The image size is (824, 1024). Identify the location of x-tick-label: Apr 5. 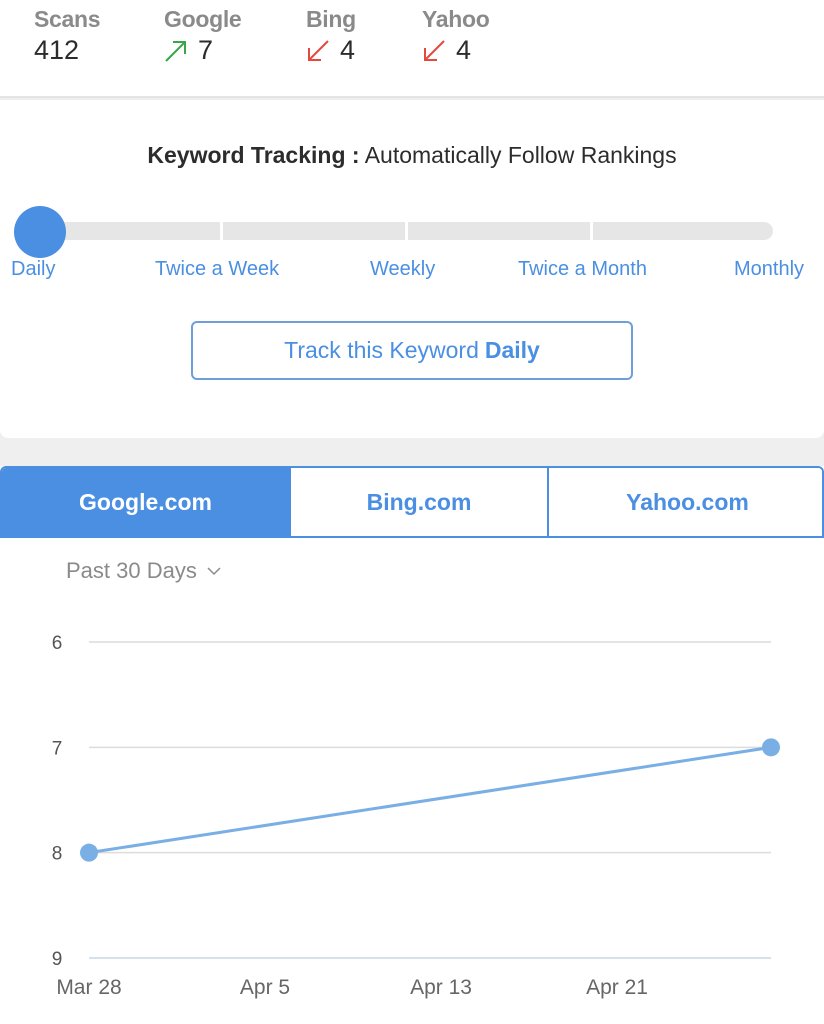
(265, 987).